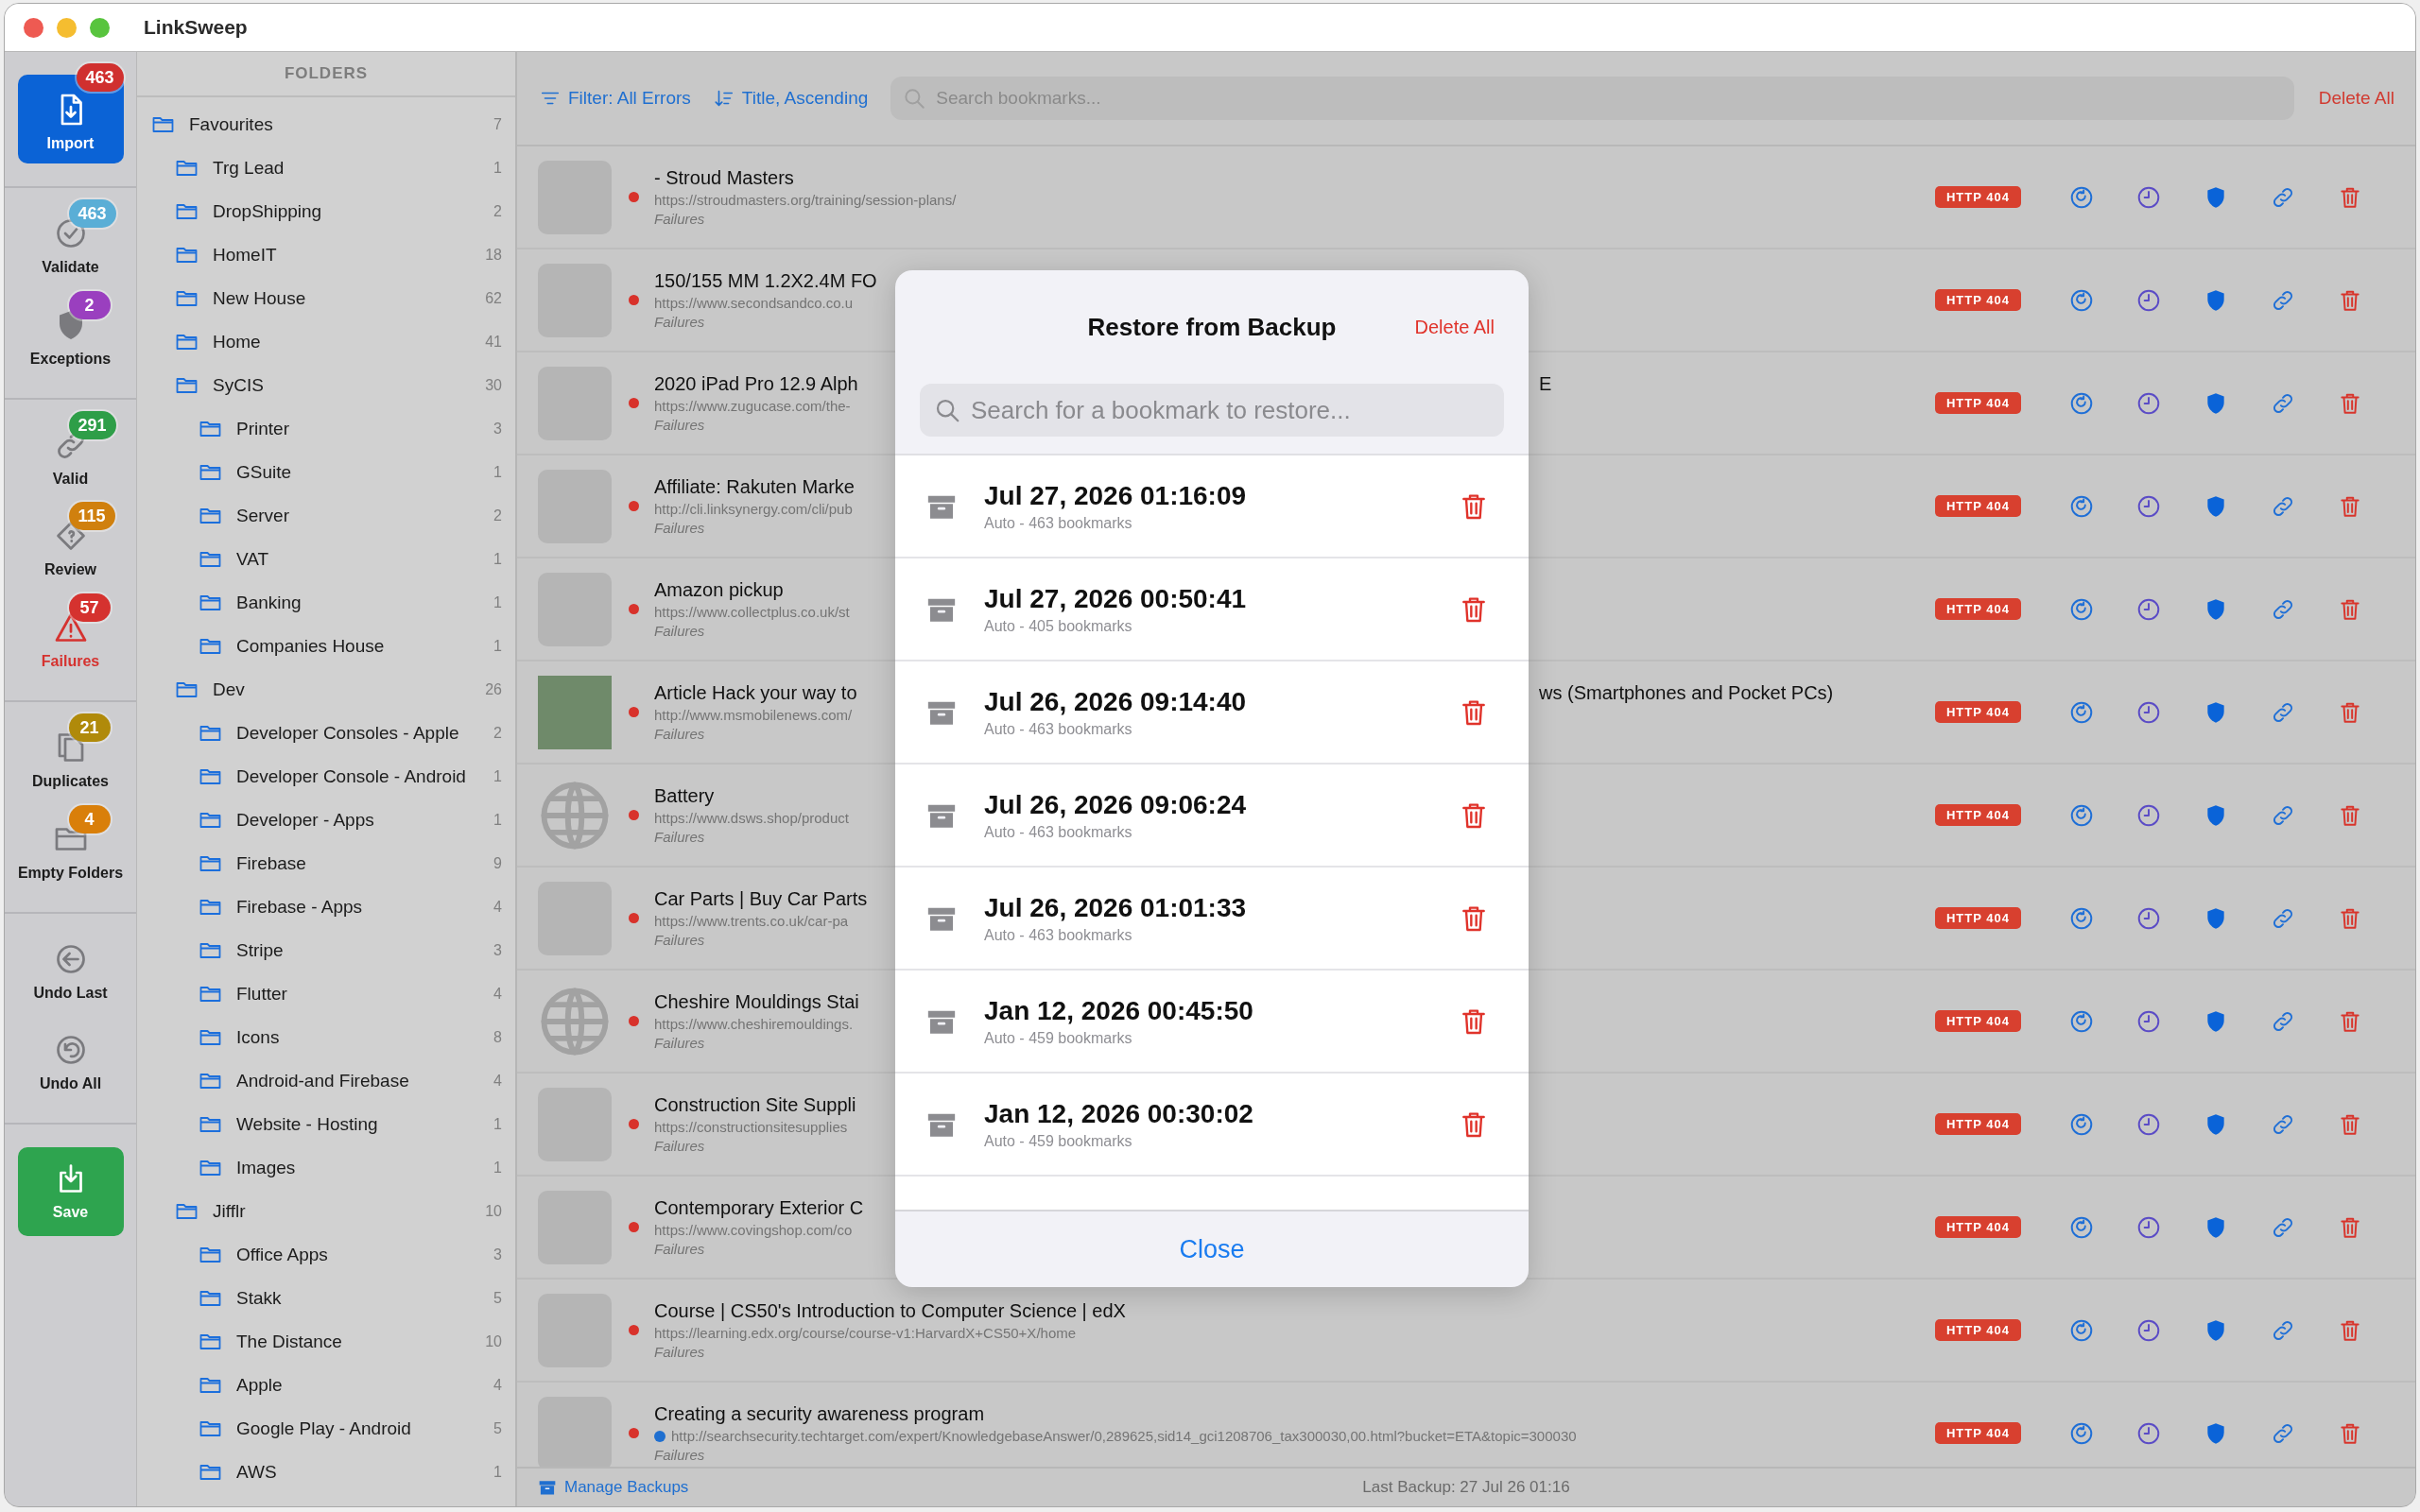  I want to click on backup-date: Jul 27, 2026 00:50:41, so click(1116, 598).